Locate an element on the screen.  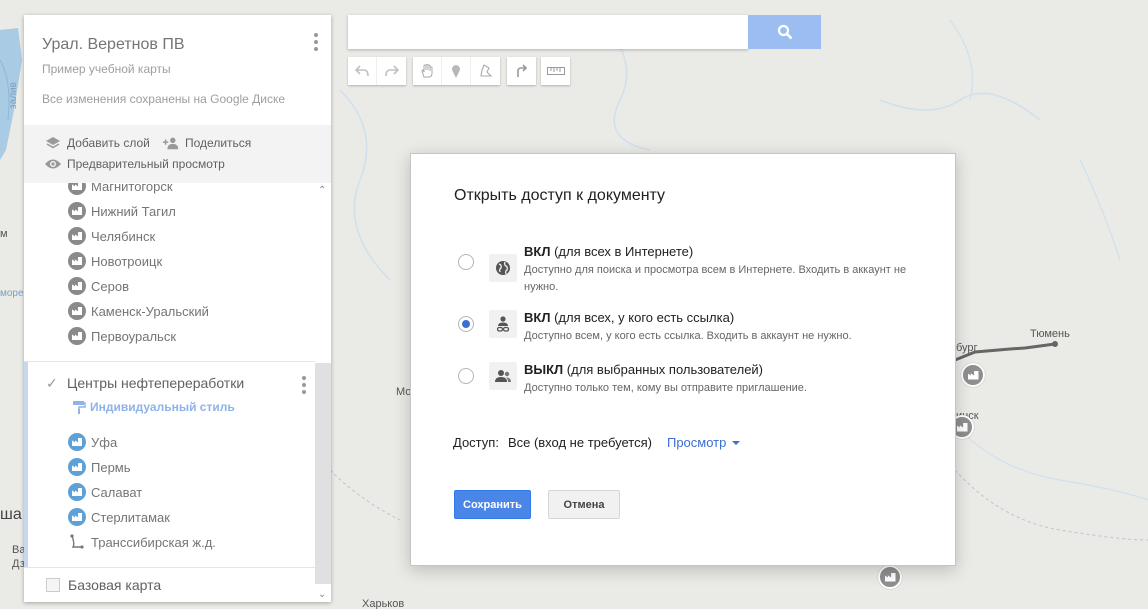
redo-icon is located at coordinates (391, 71).